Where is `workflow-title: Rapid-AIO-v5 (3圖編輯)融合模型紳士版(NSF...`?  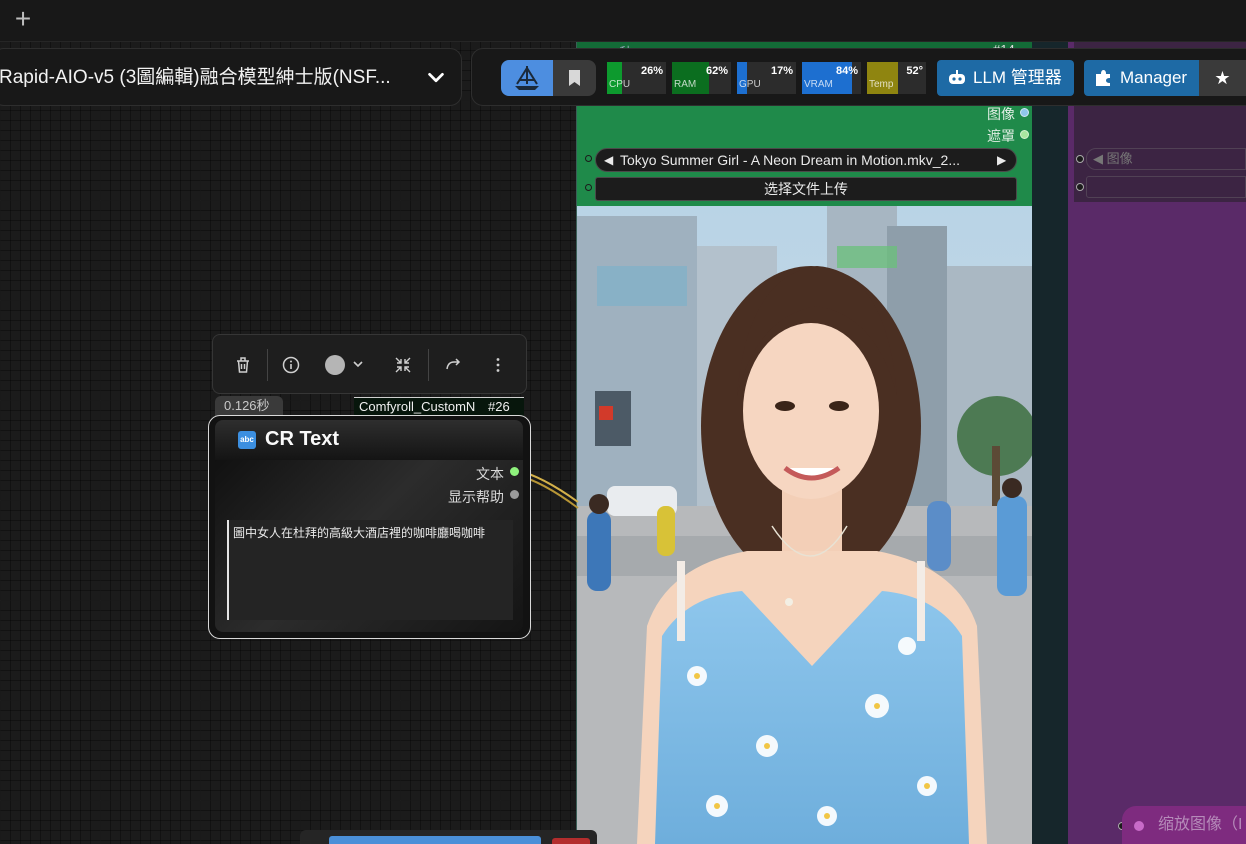 workflow-title: Rapid-AIO-v5 (3圖編輯)融合模型紳士版(NSF... is located at coordinates (195, 77).